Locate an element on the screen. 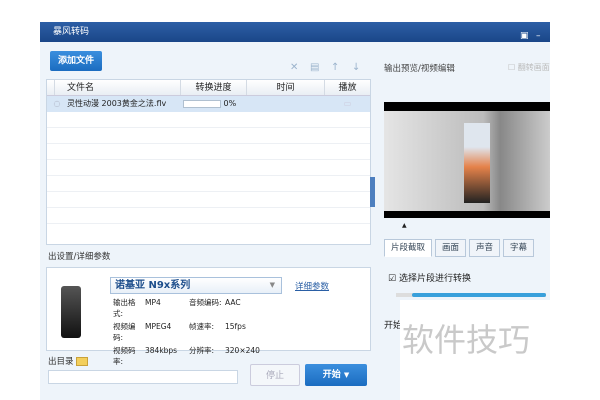 This screenshot has height=400, width=600. col-filename: 文件名 is located at coordinates (118, 87).